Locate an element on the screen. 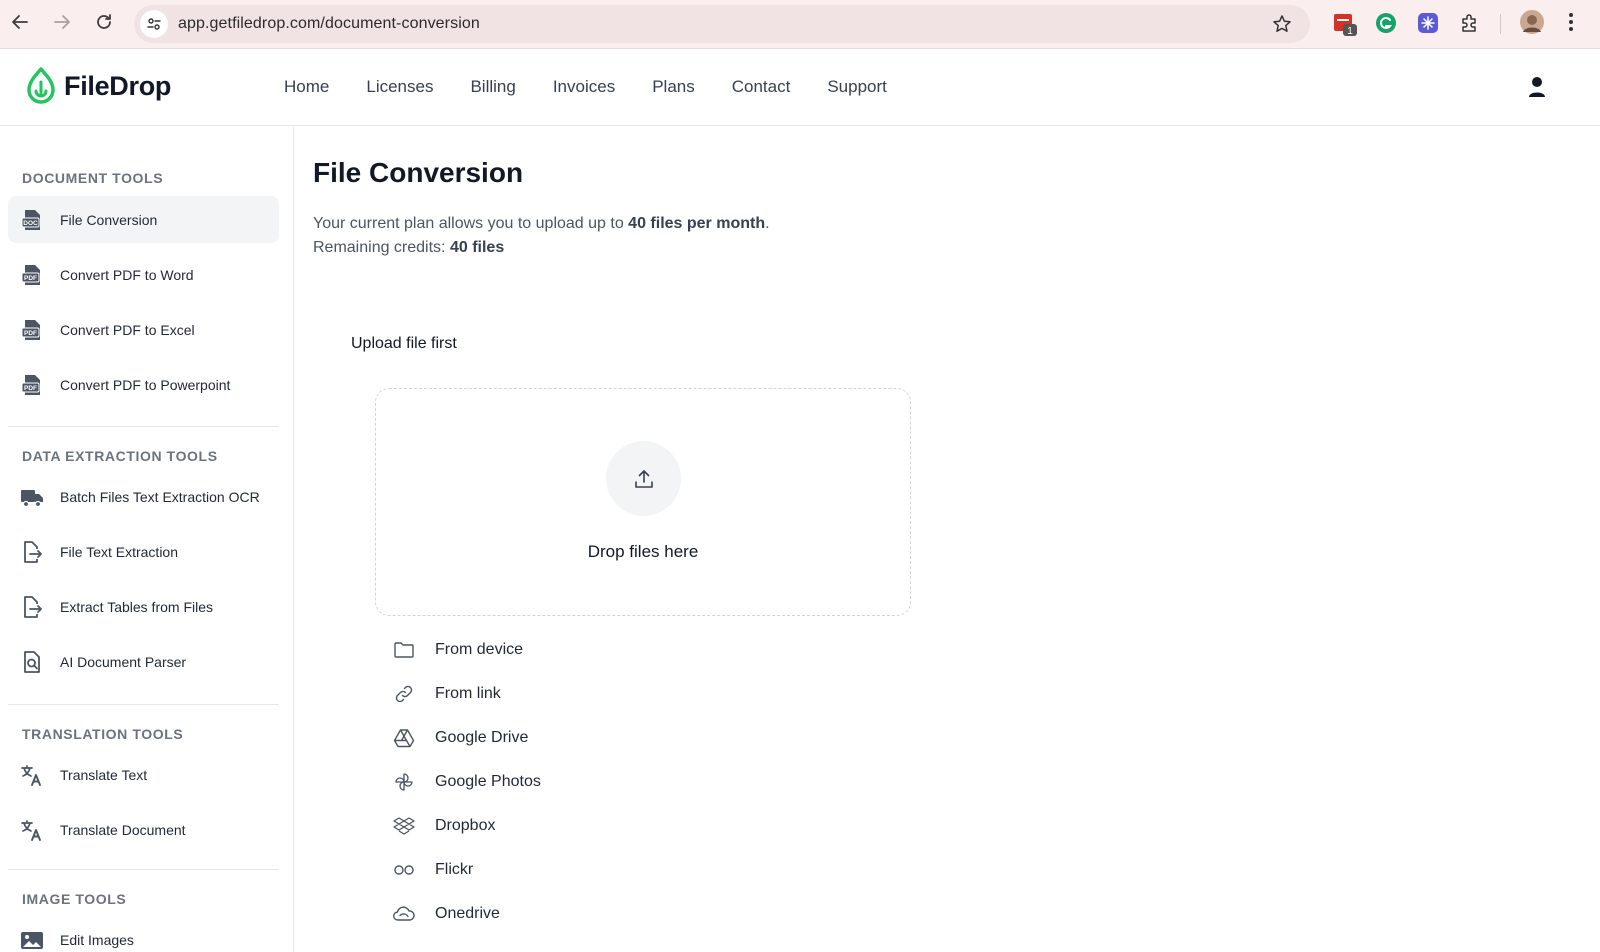  source-label: Google Drive is located at coordinates (482, 737).